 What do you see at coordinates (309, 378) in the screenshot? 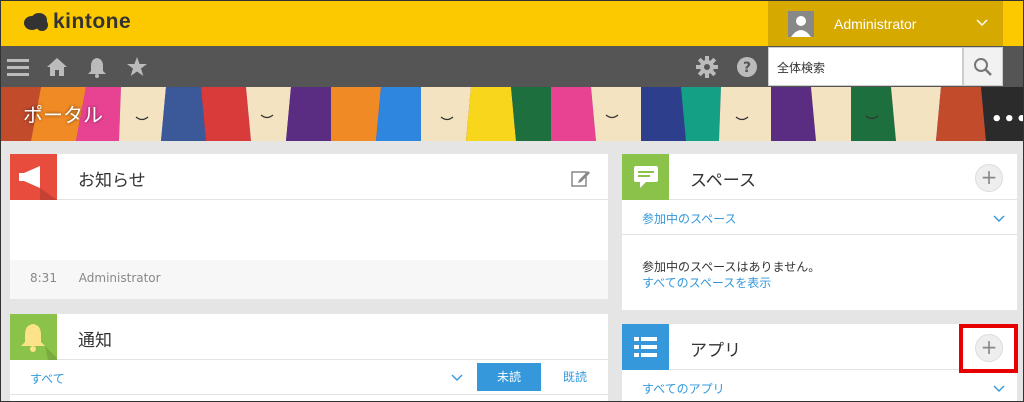
I see `notifications-filter-row: すべて 未読 既読` at bounding box center [309, 378].